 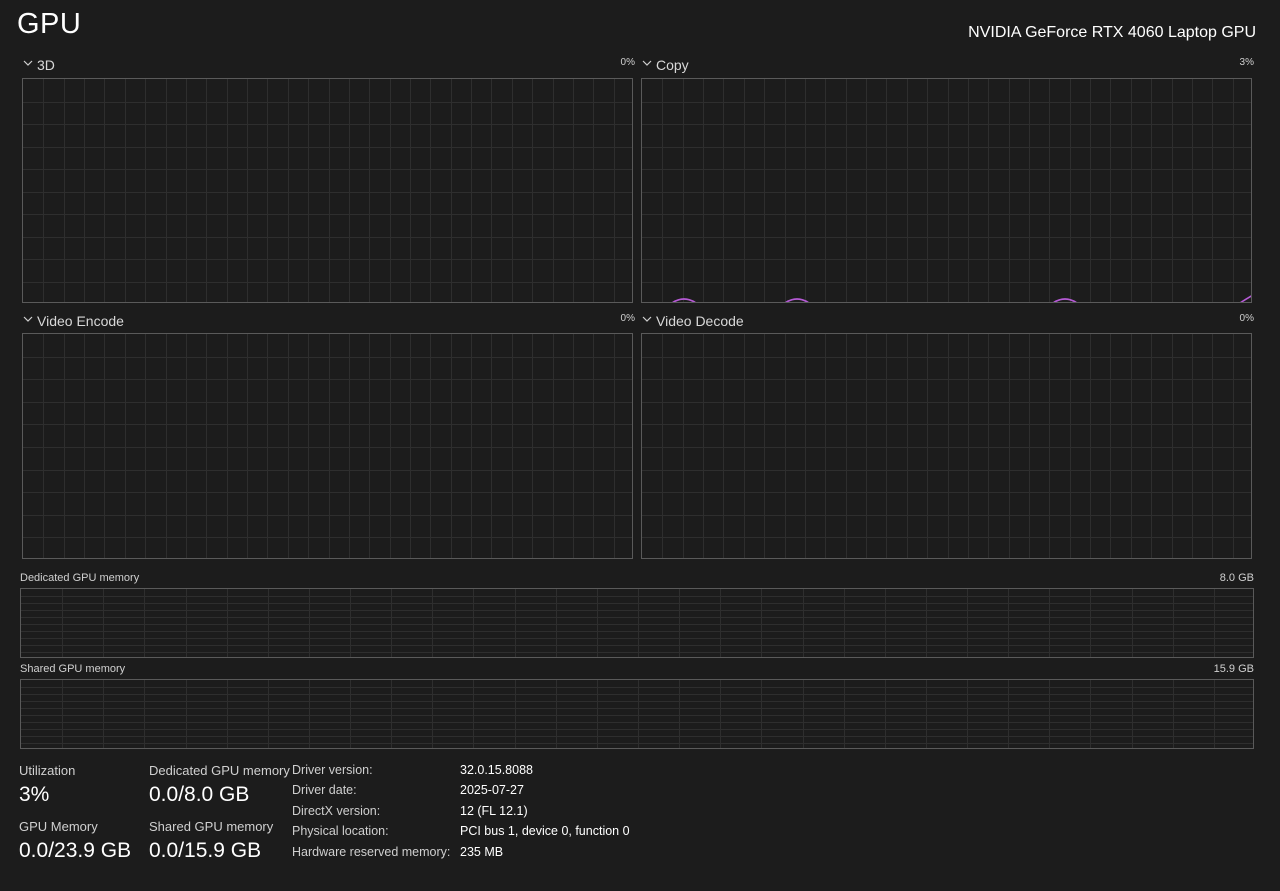 What do you see at coordinates (328, 320) in the screenshot?
I see `engine-header-video-encode: Video Encode 0%` at bounding box center [328, 320].